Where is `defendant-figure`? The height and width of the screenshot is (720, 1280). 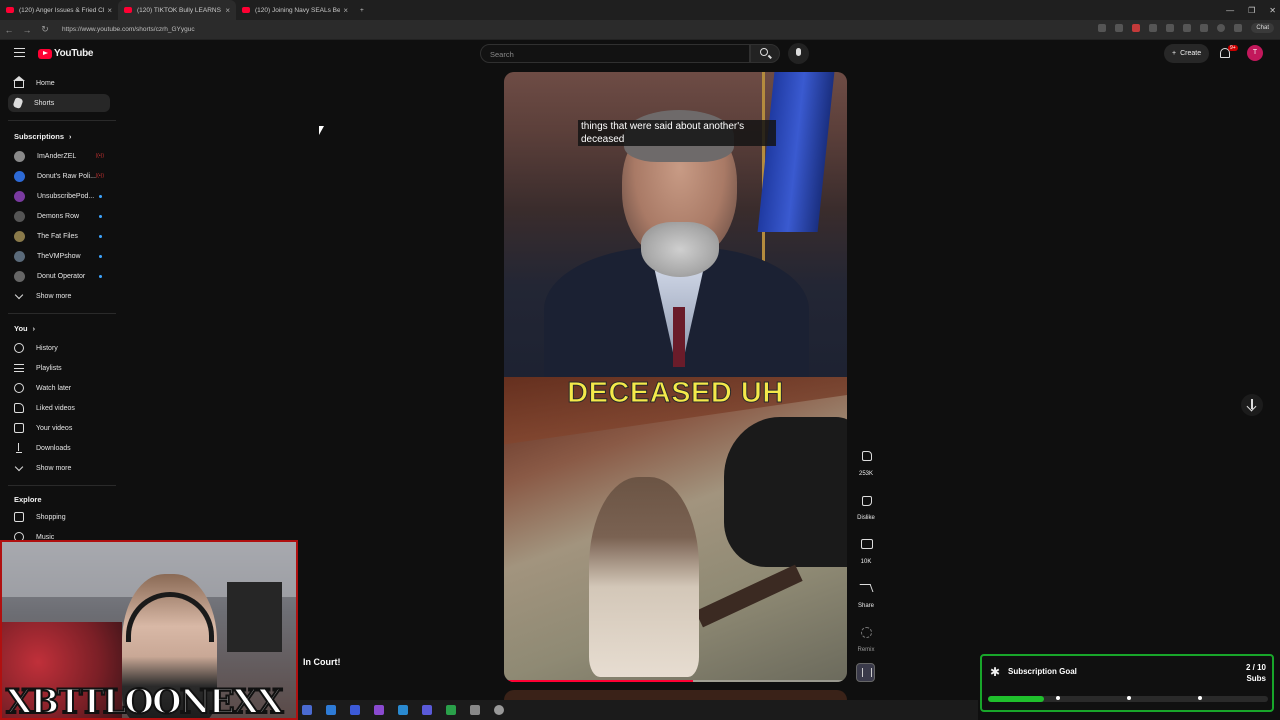 defendant-figure is located at coordinates (644, 577).